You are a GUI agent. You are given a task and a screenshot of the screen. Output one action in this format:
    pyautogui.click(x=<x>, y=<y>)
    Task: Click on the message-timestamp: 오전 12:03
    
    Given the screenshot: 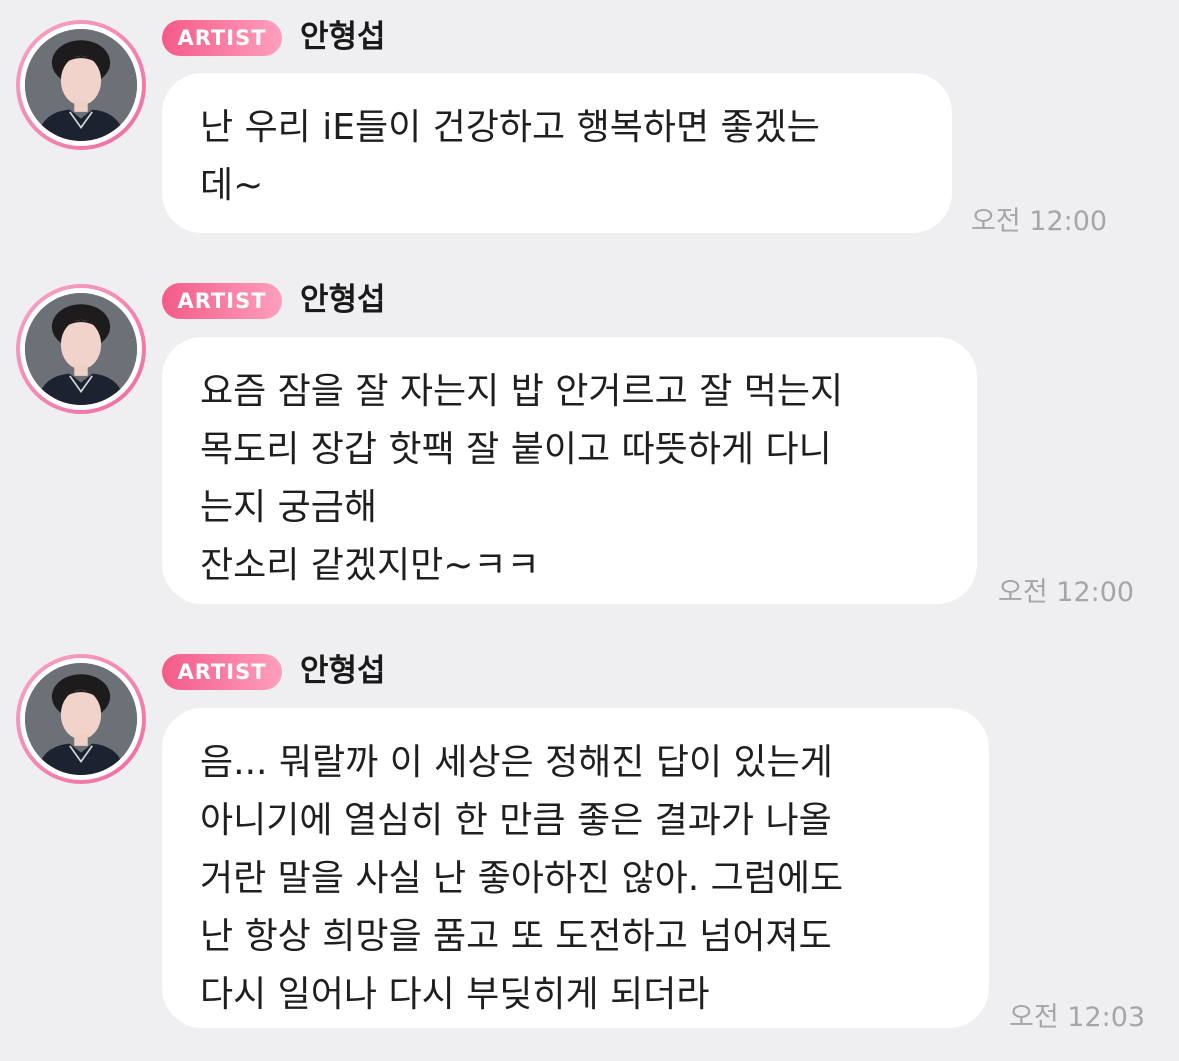 What is the action you would take?
    pyautogui.click(x=1077, y=1017)
    